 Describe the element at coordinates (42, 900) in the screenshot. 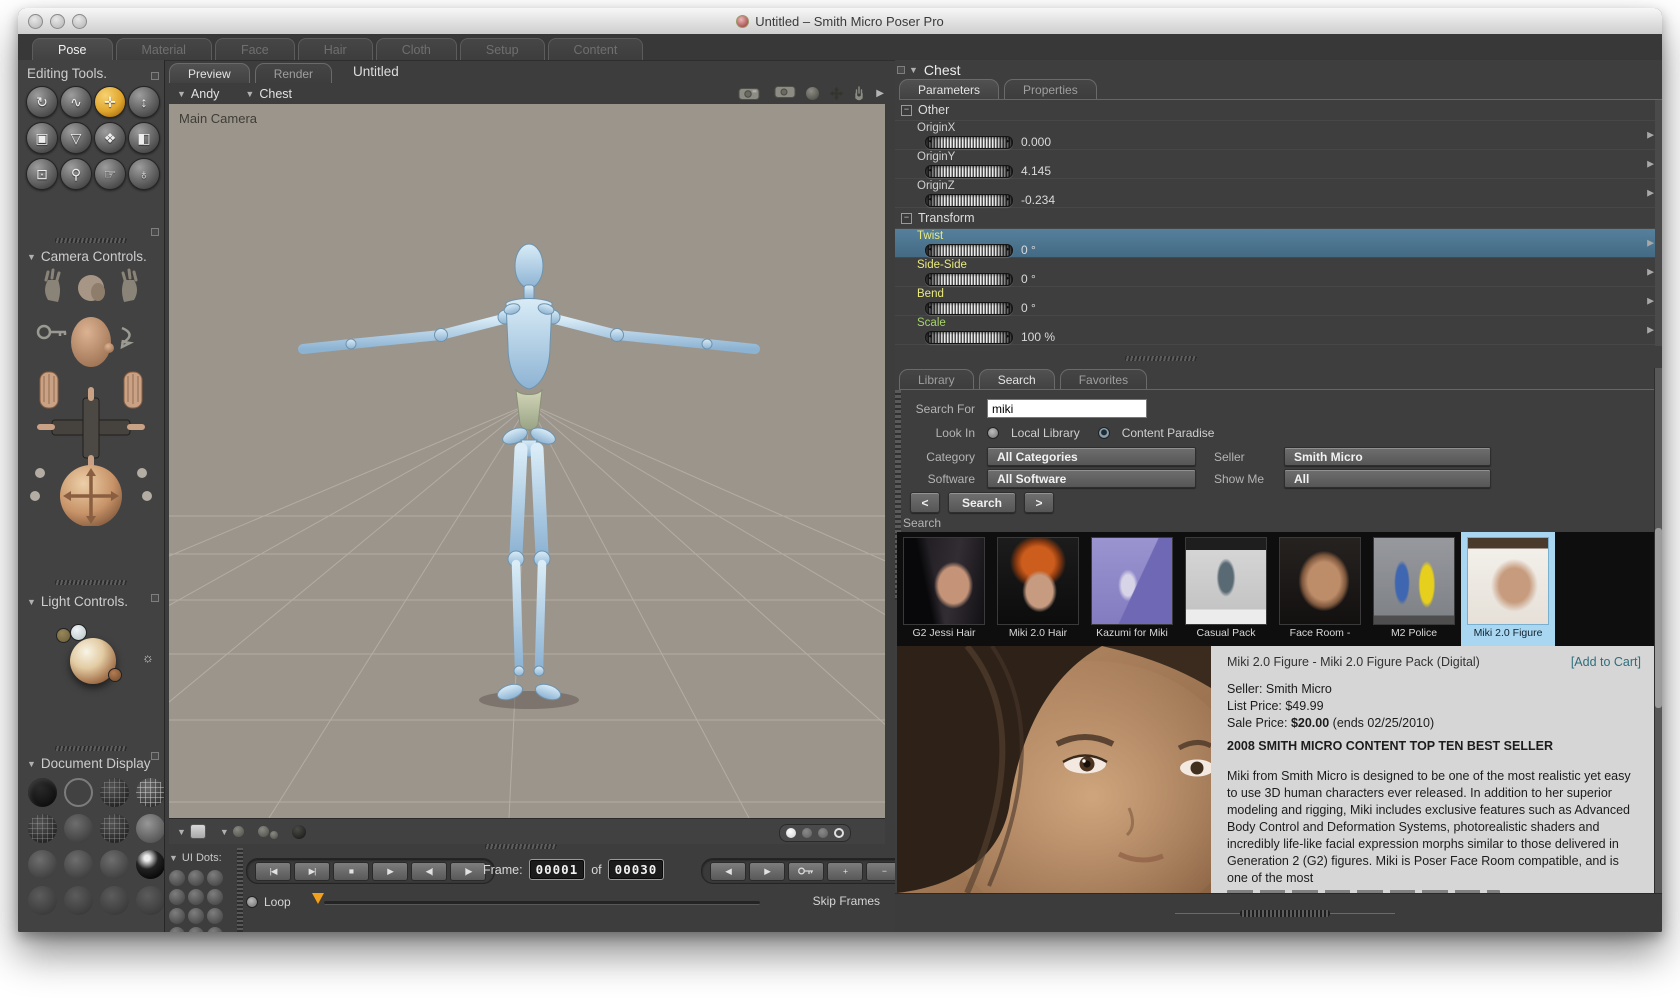

I see `display-style-13-button` at that location.